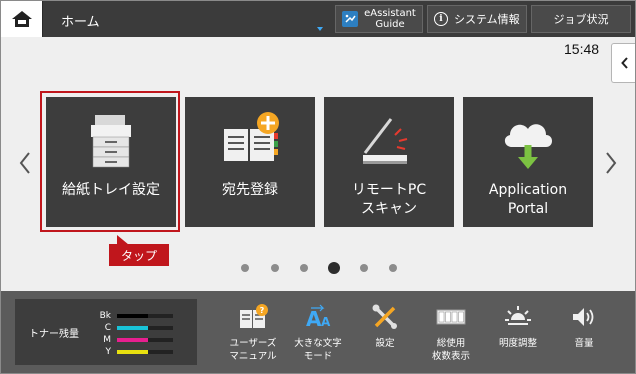  I want to click on previous-page-arrow, so click(25, 163).